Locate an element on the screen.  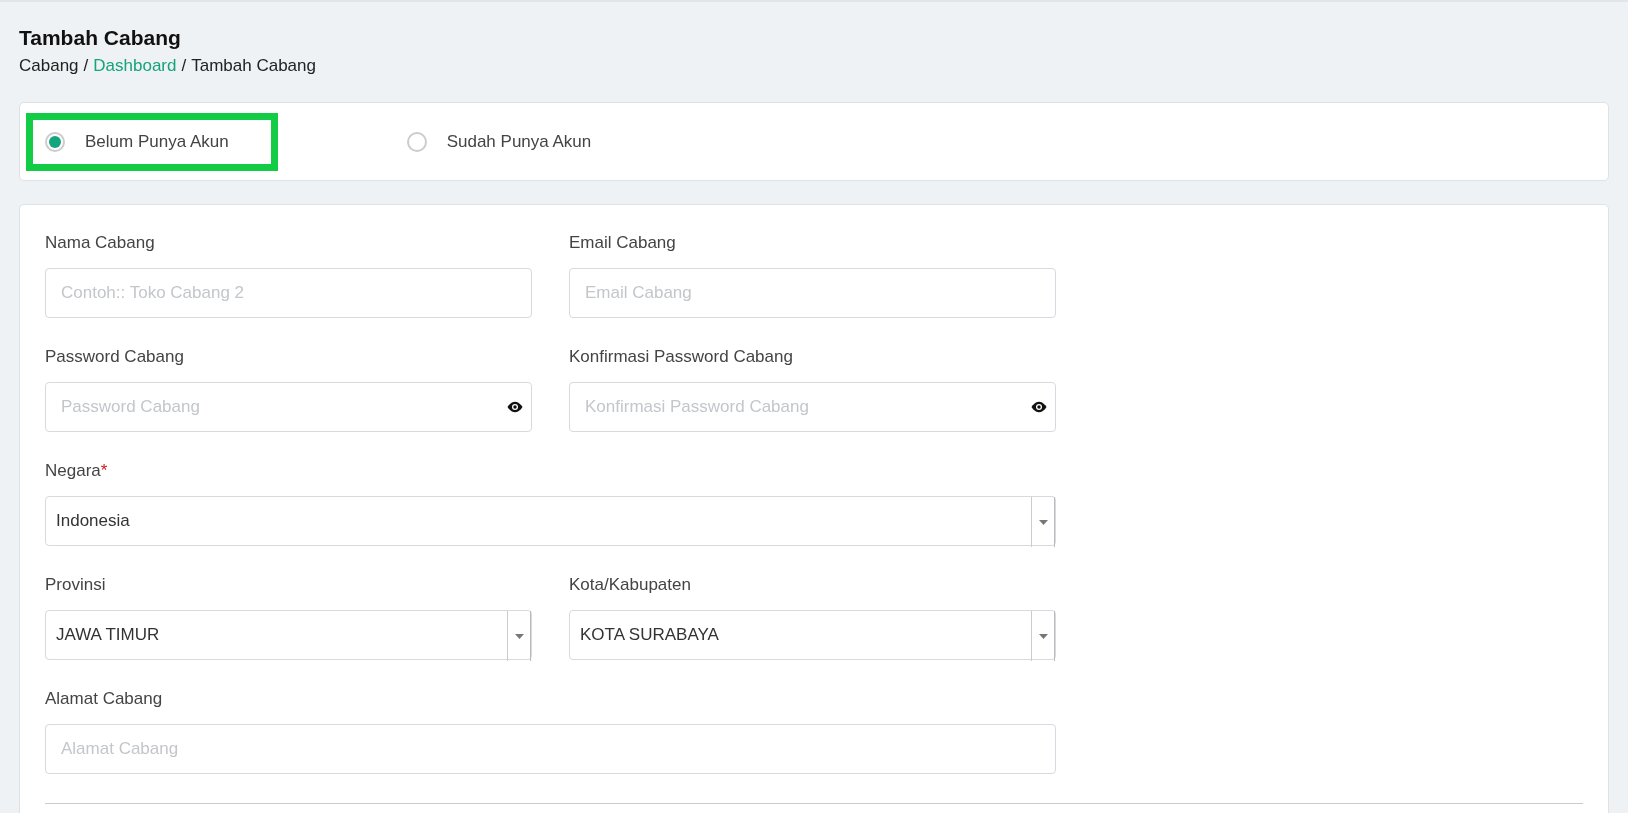
field-label: Alamat Cabang is located at coordinates (104, 699).